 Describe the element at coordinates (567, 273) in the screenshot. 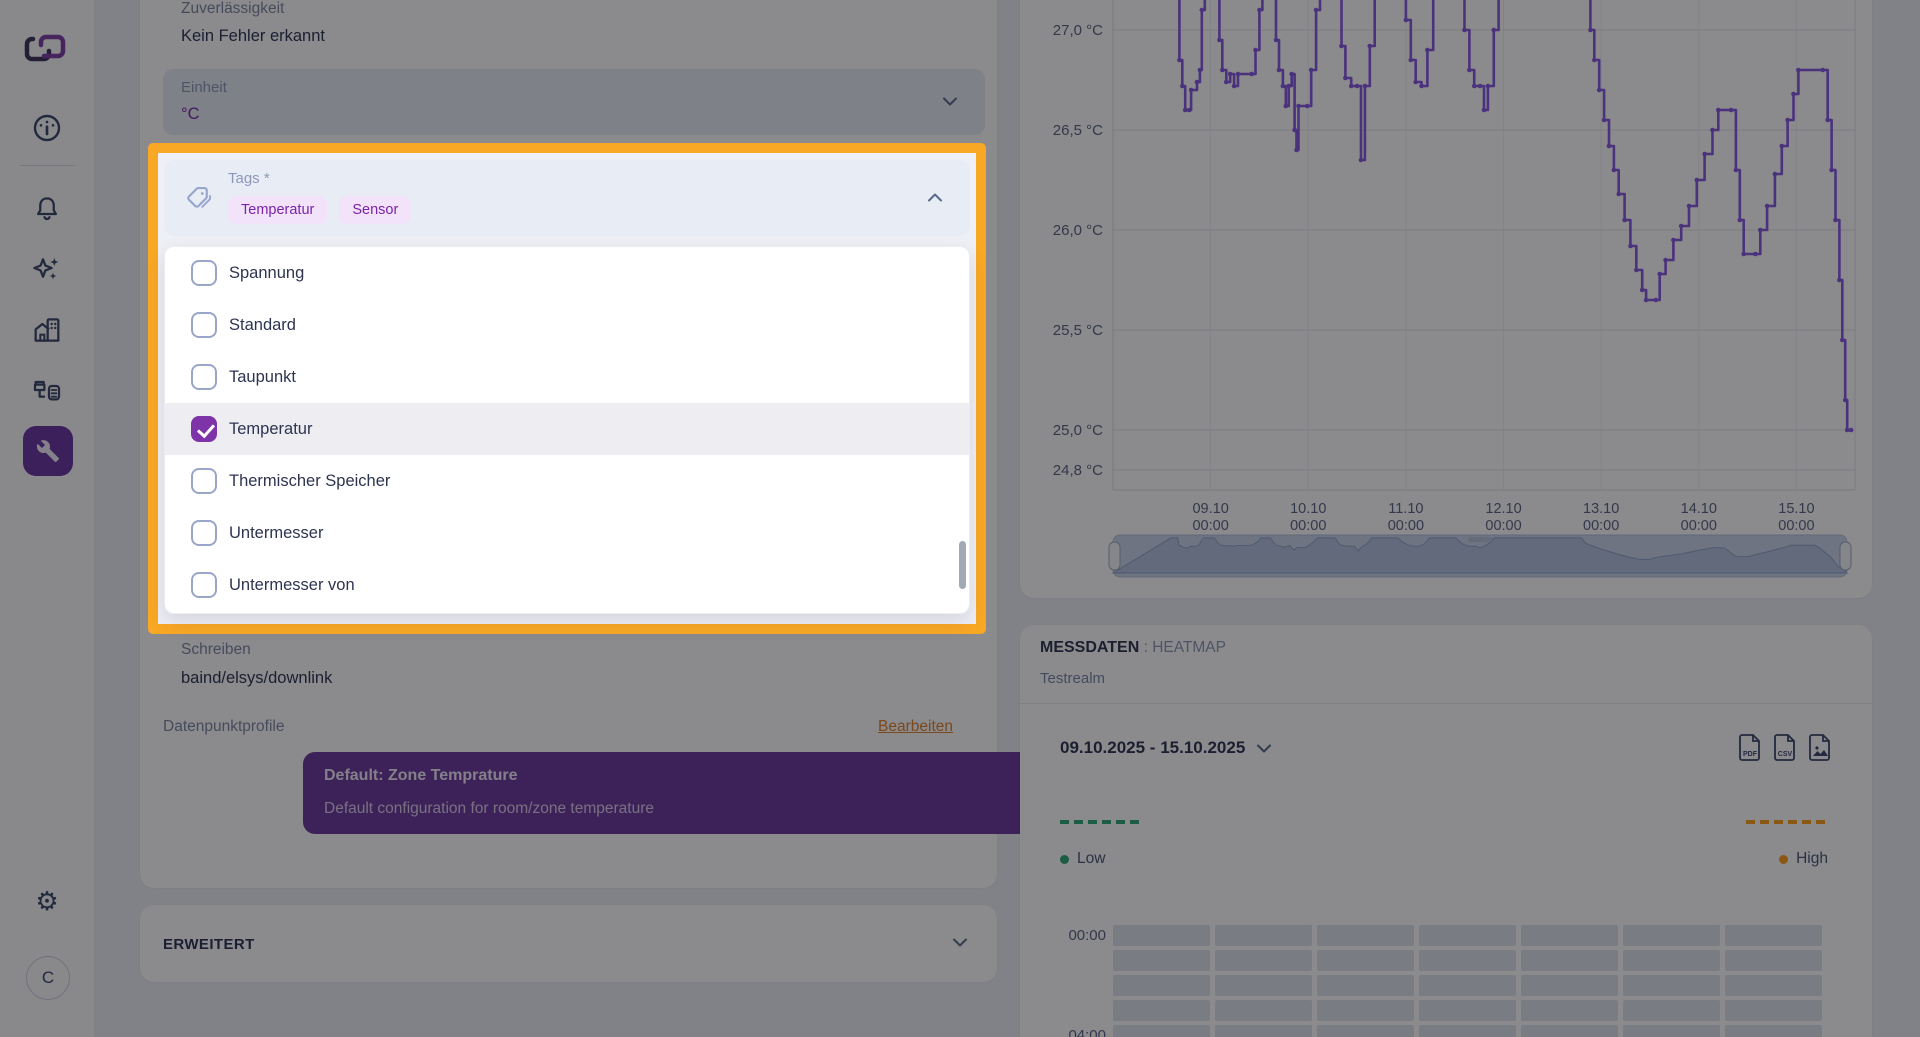

I see `dropdown-option-spannung: Spannung` at that location.